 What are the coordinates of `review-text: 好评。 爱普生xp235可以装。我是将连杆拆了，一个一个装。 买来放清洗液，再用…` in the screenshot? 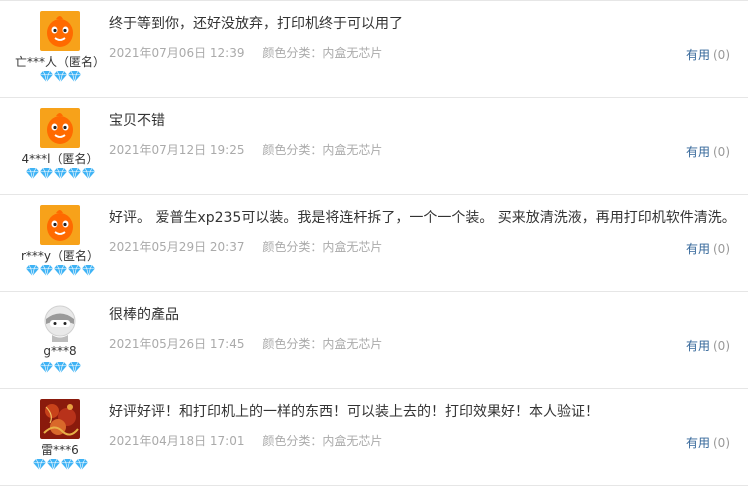 It's located at (422, 218).